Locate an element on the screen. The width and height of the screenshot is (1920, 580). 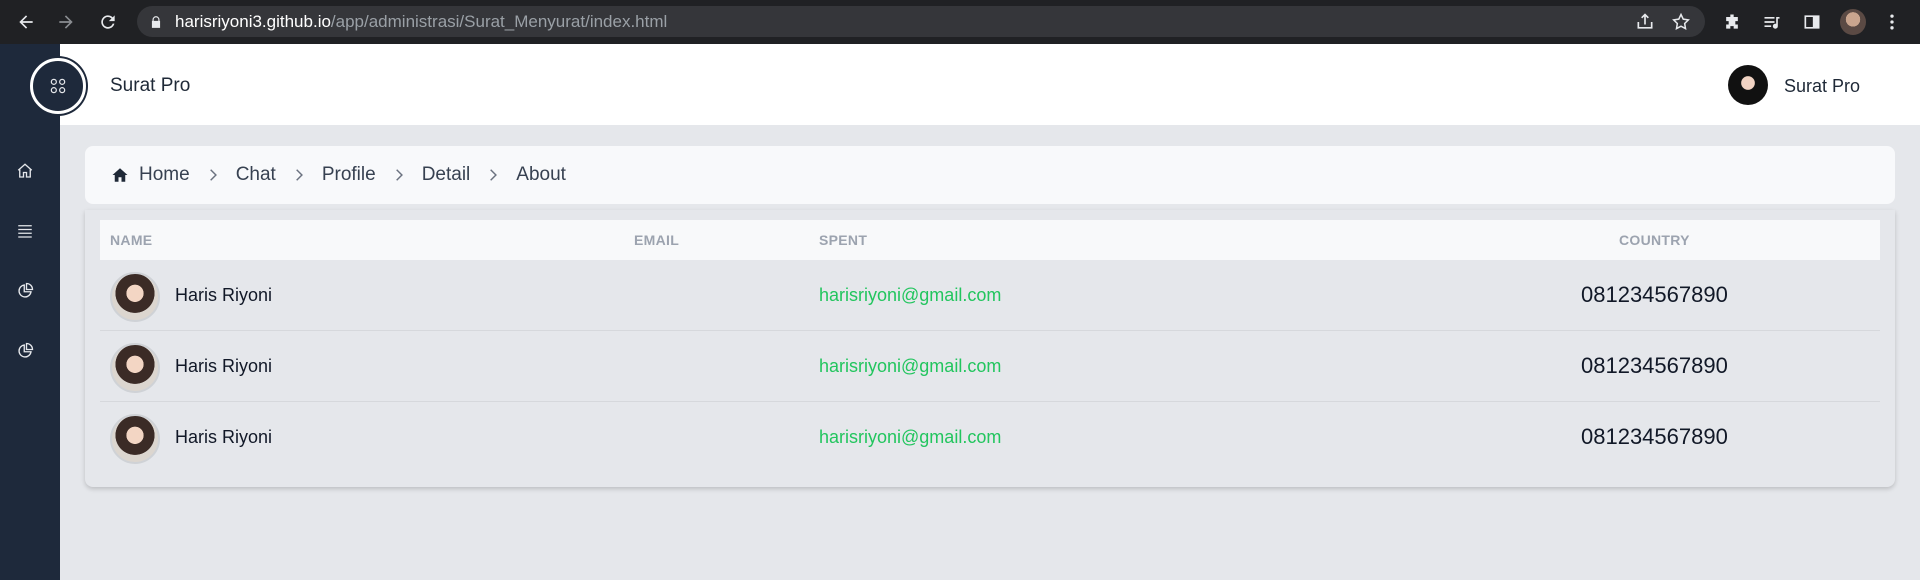
top-header is located at coordinates (990, 84).